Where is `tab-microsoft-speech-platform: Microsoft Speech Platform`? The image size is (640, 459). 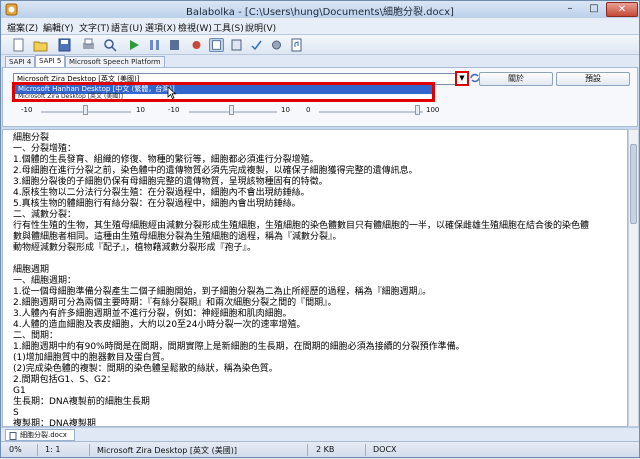
tab-microsoft-speech-platform: Microsoft Speech Platform is located at coordinates (115, 61).